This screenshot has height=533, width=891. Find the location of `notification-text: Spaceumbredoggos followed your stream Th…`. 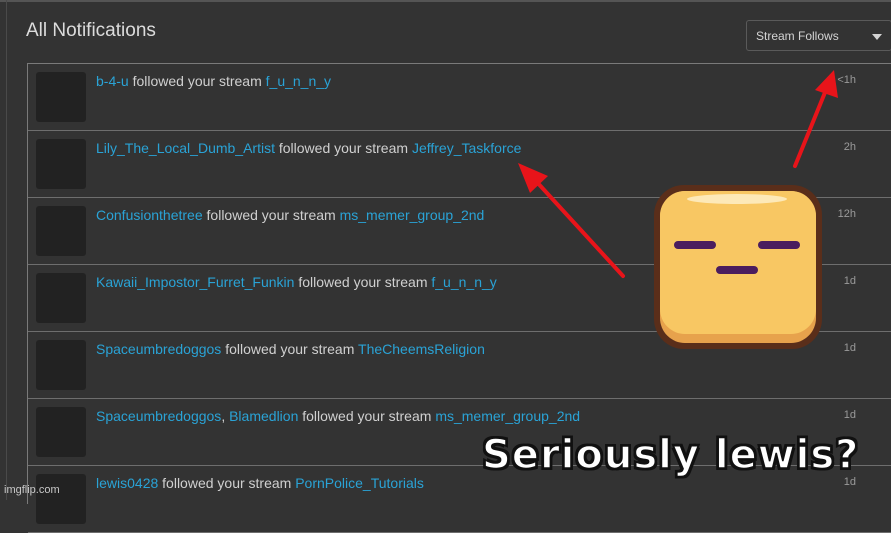

notification-text: Spaceumbredoggos followed your stream Th… is located at coordinates (290, 349).